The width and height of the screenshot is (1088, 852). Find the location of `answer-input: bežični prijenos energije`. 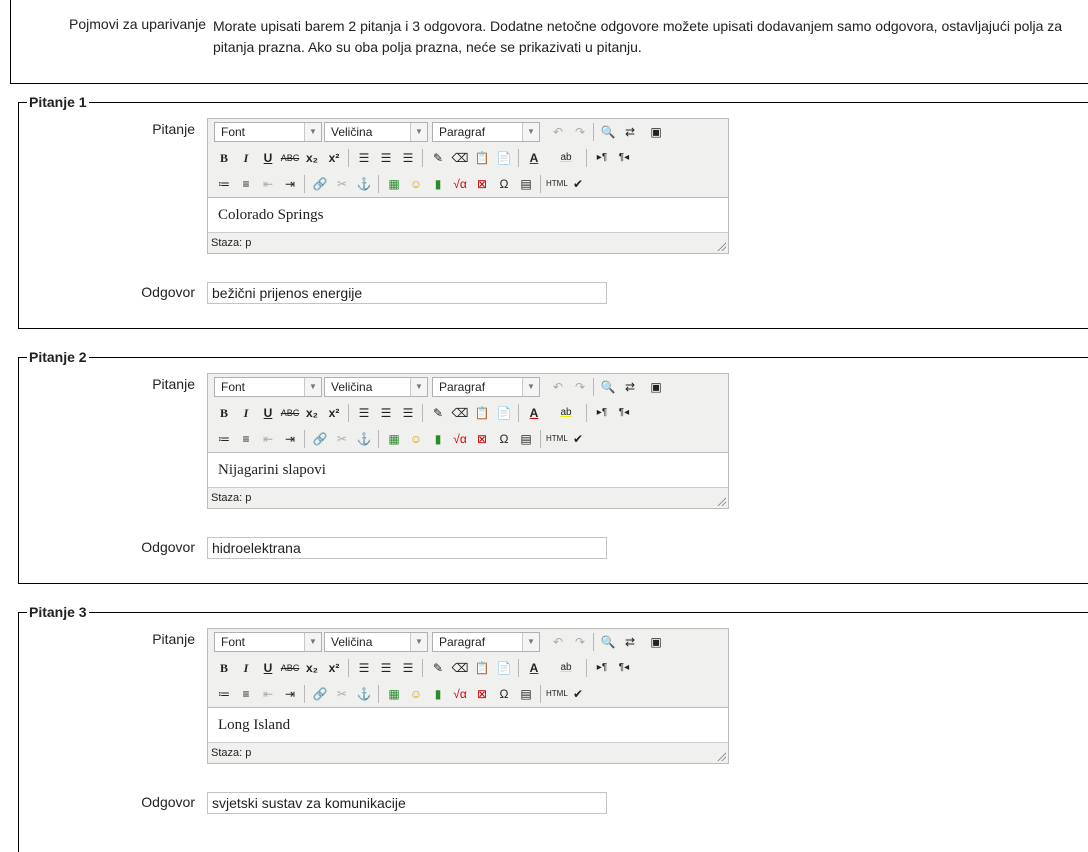

answer-input: bežični prijenos energije is located at coordinates (407, 293).